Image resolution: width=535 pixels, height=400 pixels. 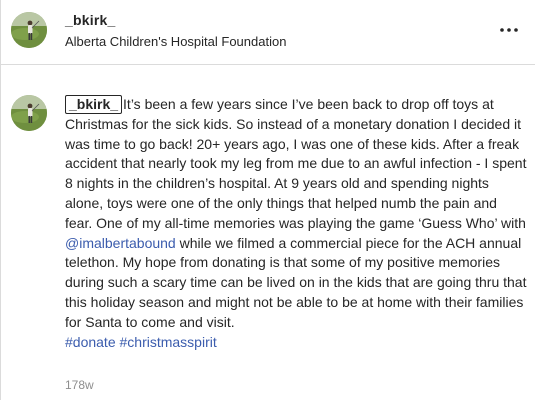 I want to click on more-horizontal-icon, so click(x=509, y=30).